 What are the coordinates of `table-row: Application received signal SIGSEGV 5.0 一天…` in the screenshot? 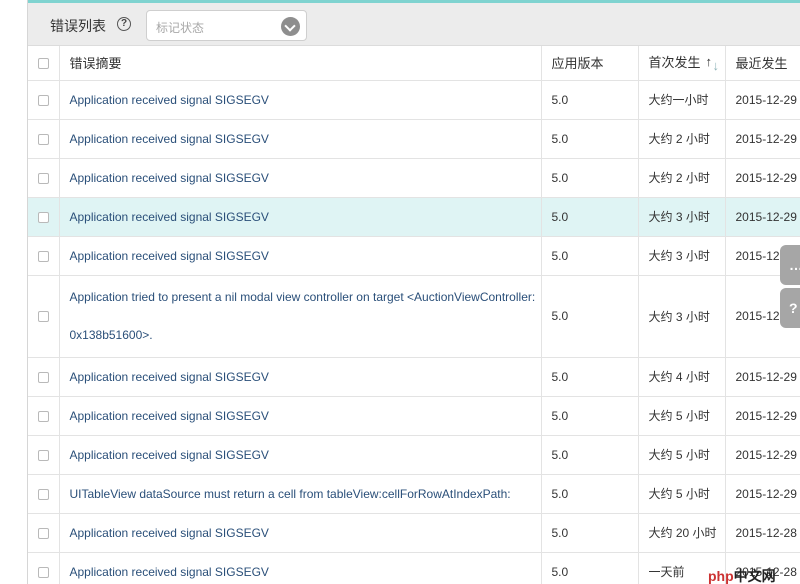 It's located at (414, 568).